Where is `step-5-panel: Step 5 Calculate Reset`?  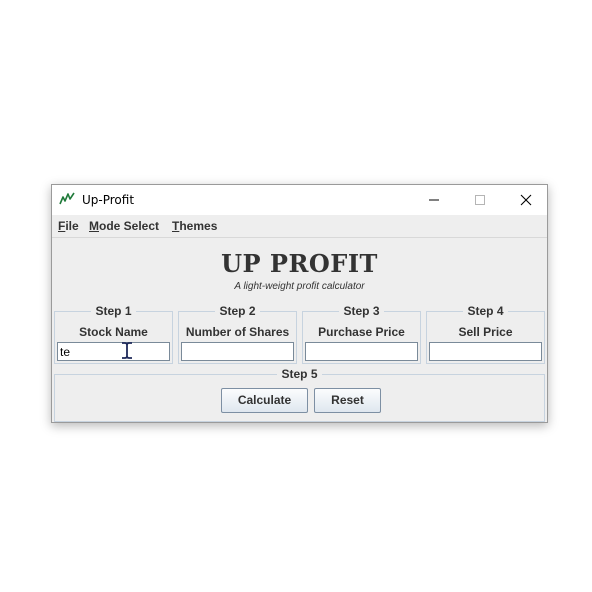
step-5-panel: Step 5 Calculate Reset is located at coordinates (299, 394).